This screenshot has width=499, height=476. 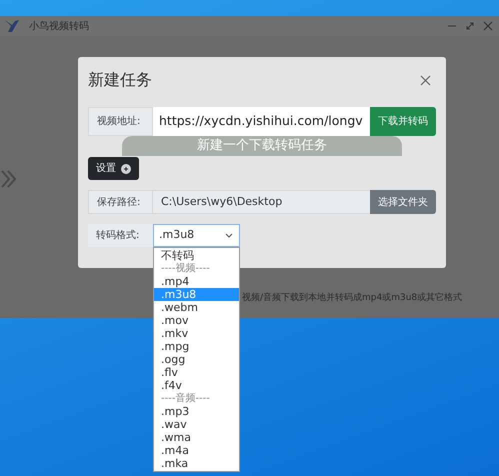 I want to click on dropdown-option: .mka, so click(x=196, y=463).